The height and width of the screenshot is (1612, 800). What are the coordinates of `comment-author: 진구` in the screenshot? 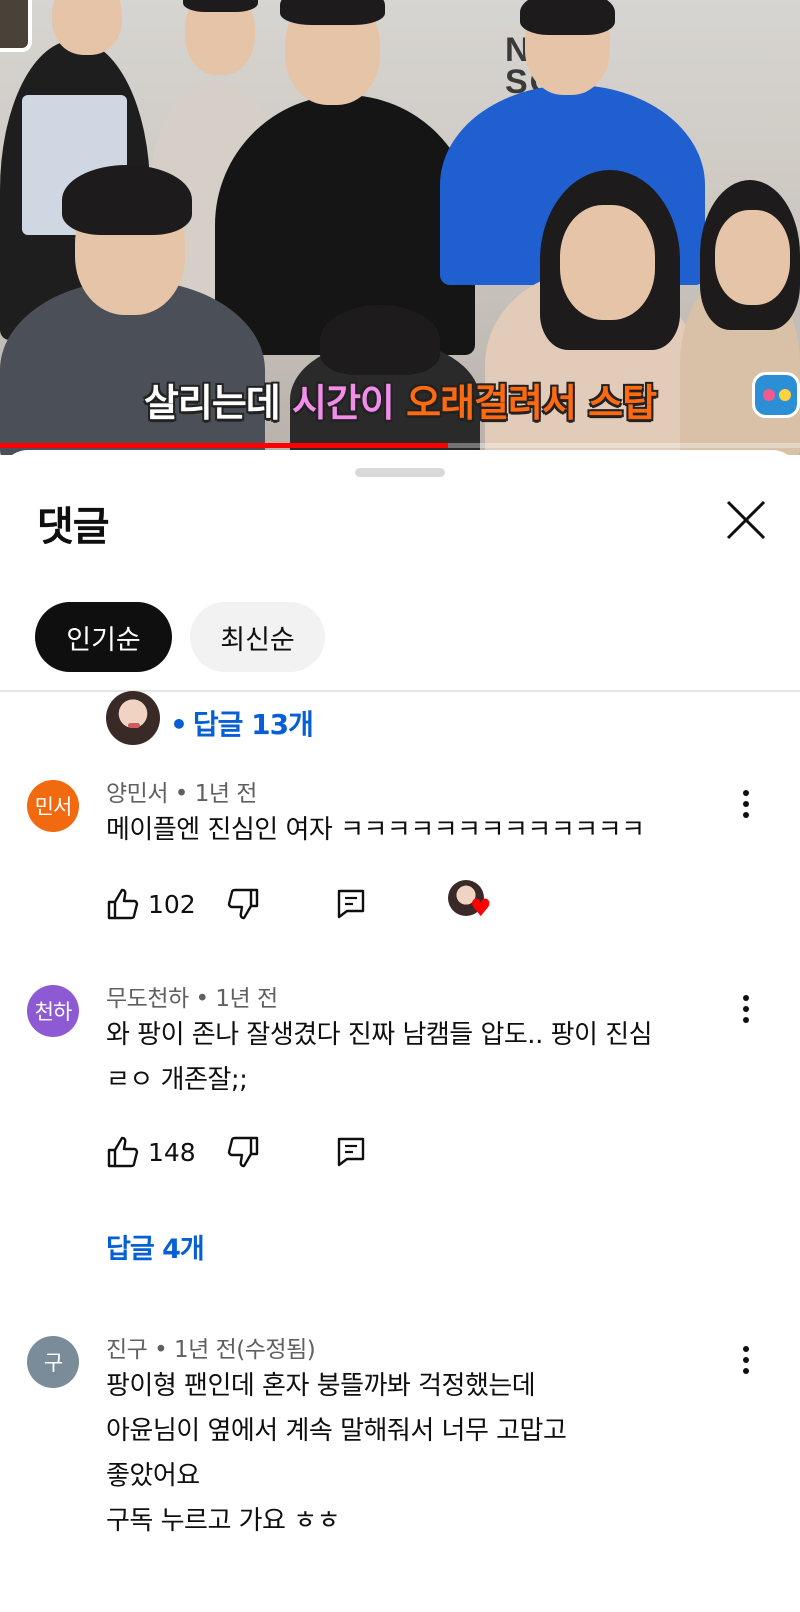 It's located at (127, 1350).